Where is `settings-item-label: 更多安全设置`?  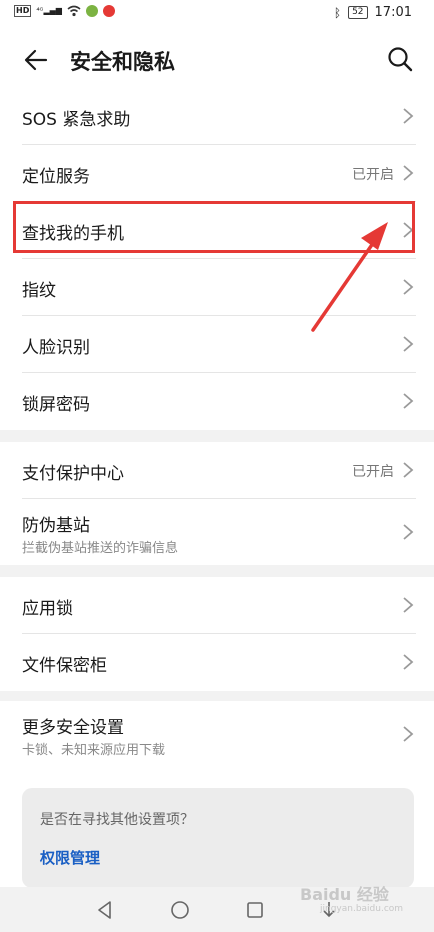 settings-item-label: 更多安全设置 is located at coordinates (73, 728).